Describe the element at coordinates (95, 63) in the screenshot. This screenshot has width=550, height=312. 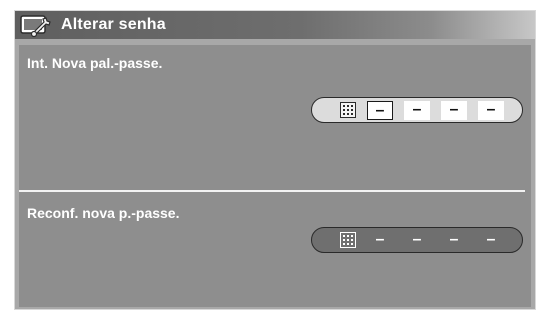
I see `new-password-label: Int. Nova pal.-passe.` at that location.